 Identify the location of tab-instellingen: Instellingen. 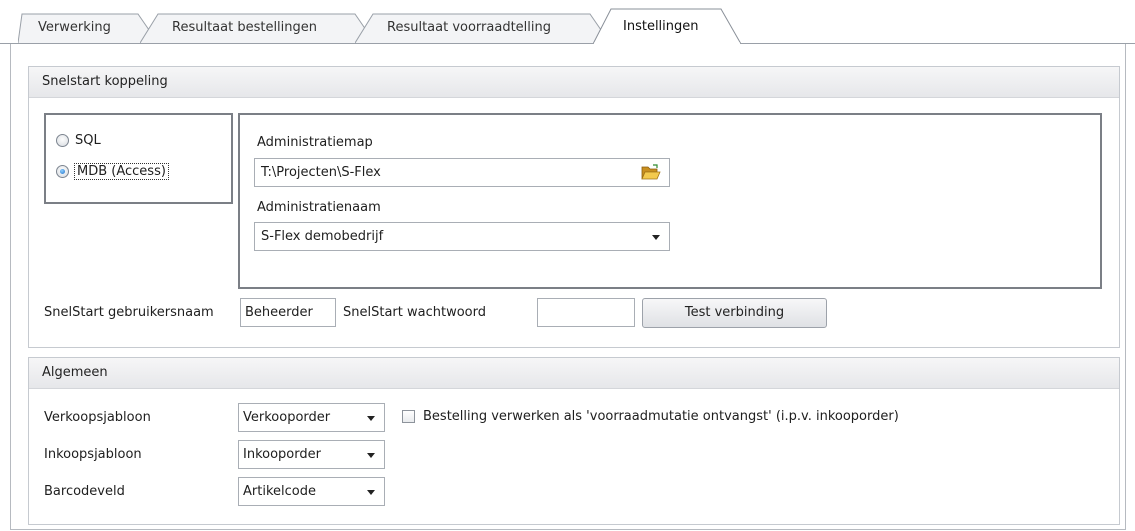
(667, 26).